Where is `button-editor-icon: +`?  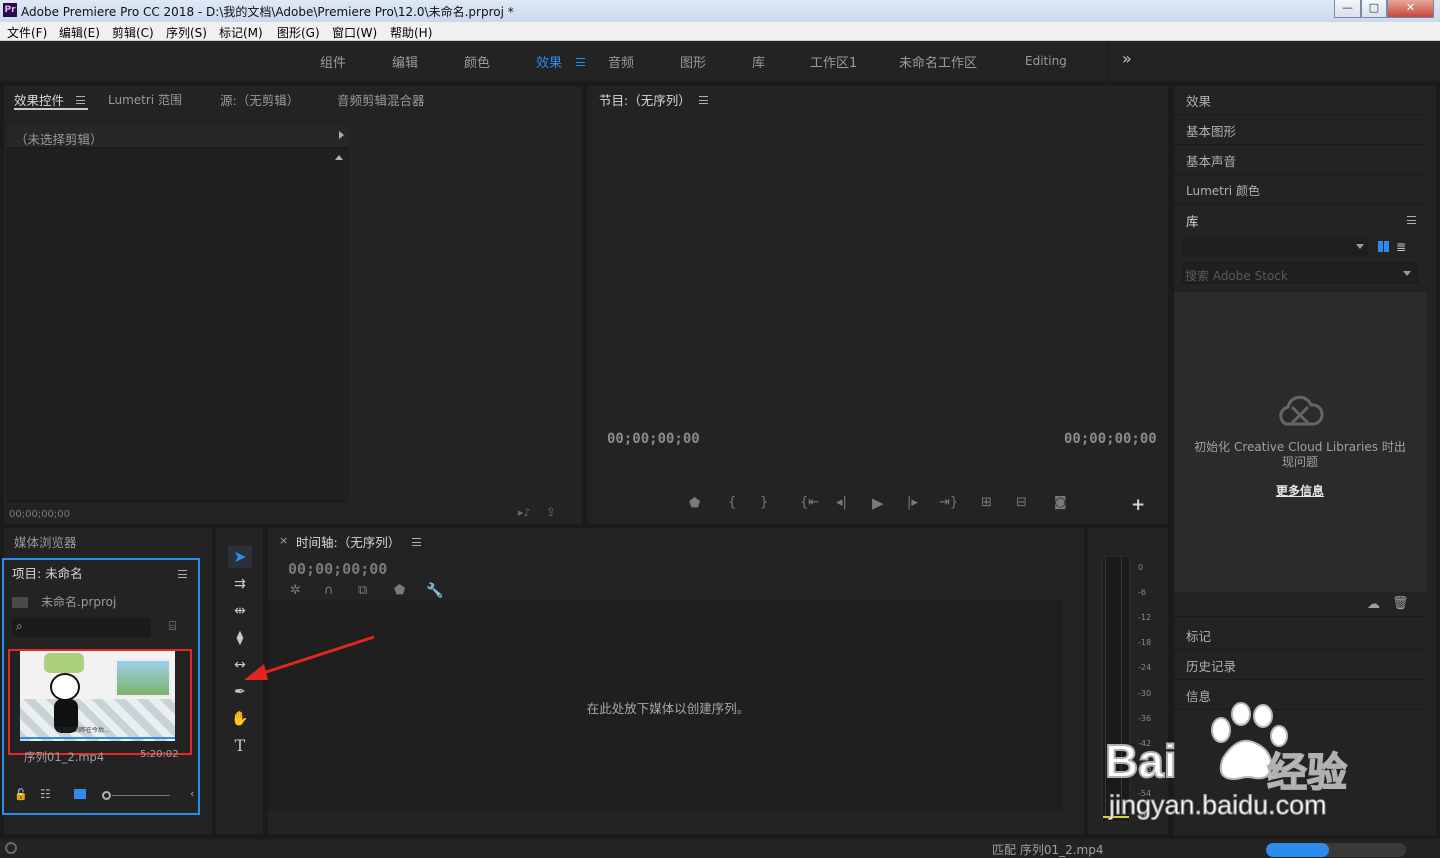 button-editor-icon: + is located at coordinates (1138, 505).